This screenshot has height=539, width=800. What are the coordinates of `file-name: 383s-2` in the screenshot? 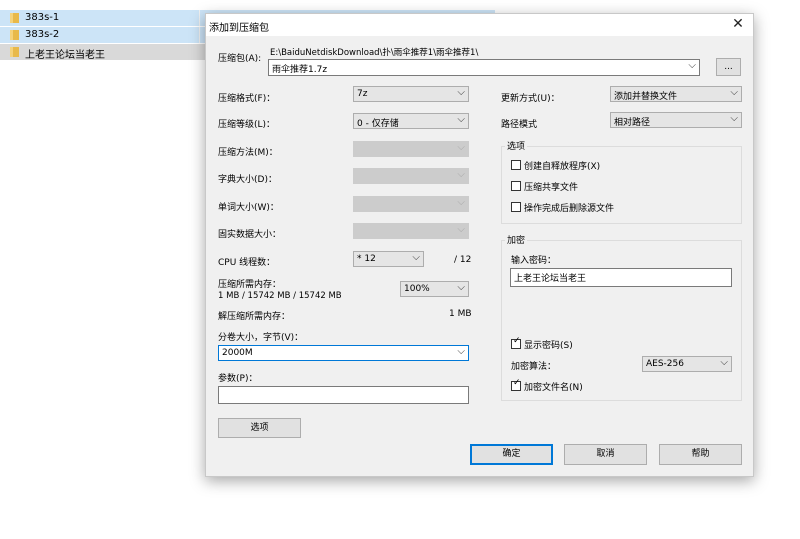 It's located at (42, 34).